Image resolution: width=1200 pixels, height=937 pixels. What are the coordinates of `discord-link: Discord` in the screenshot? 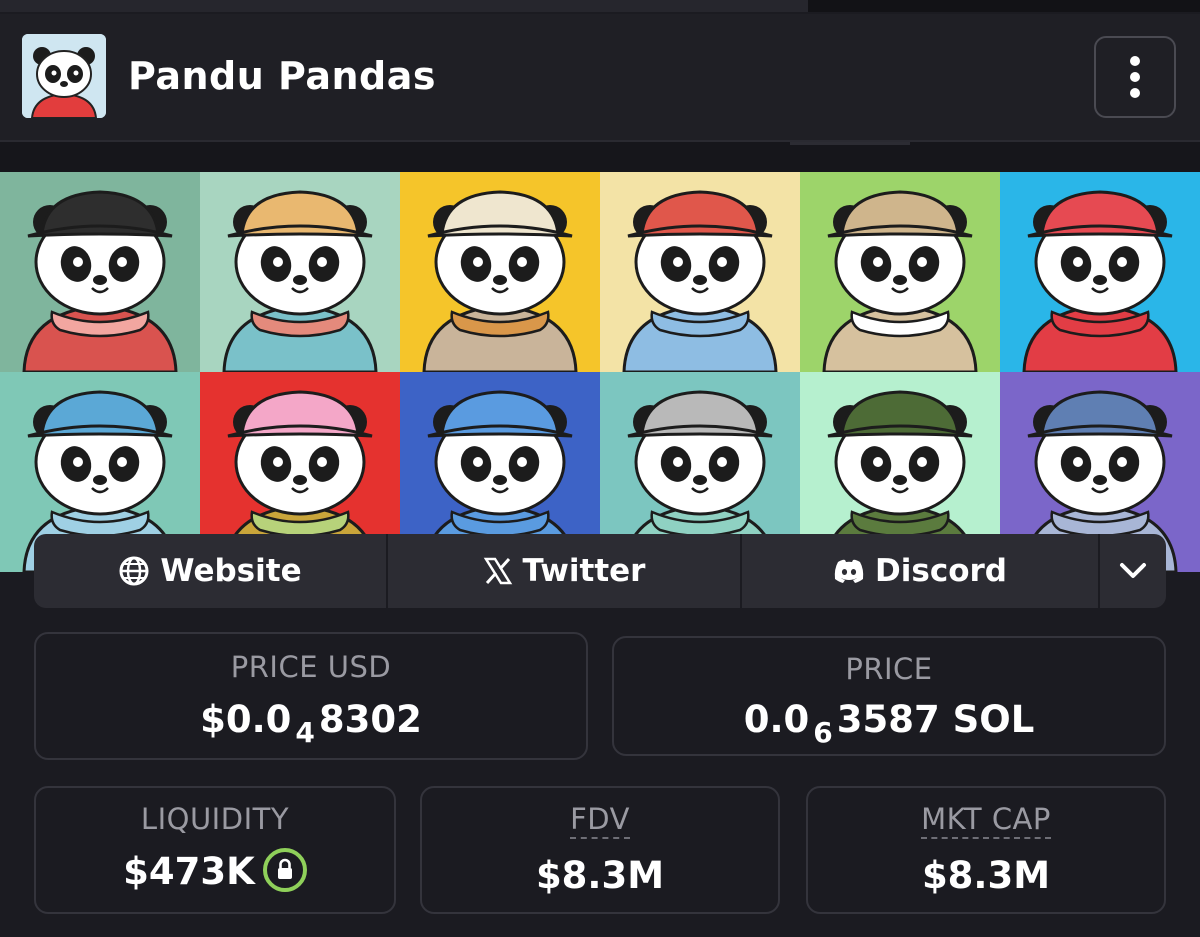 It's located at (920, 571).